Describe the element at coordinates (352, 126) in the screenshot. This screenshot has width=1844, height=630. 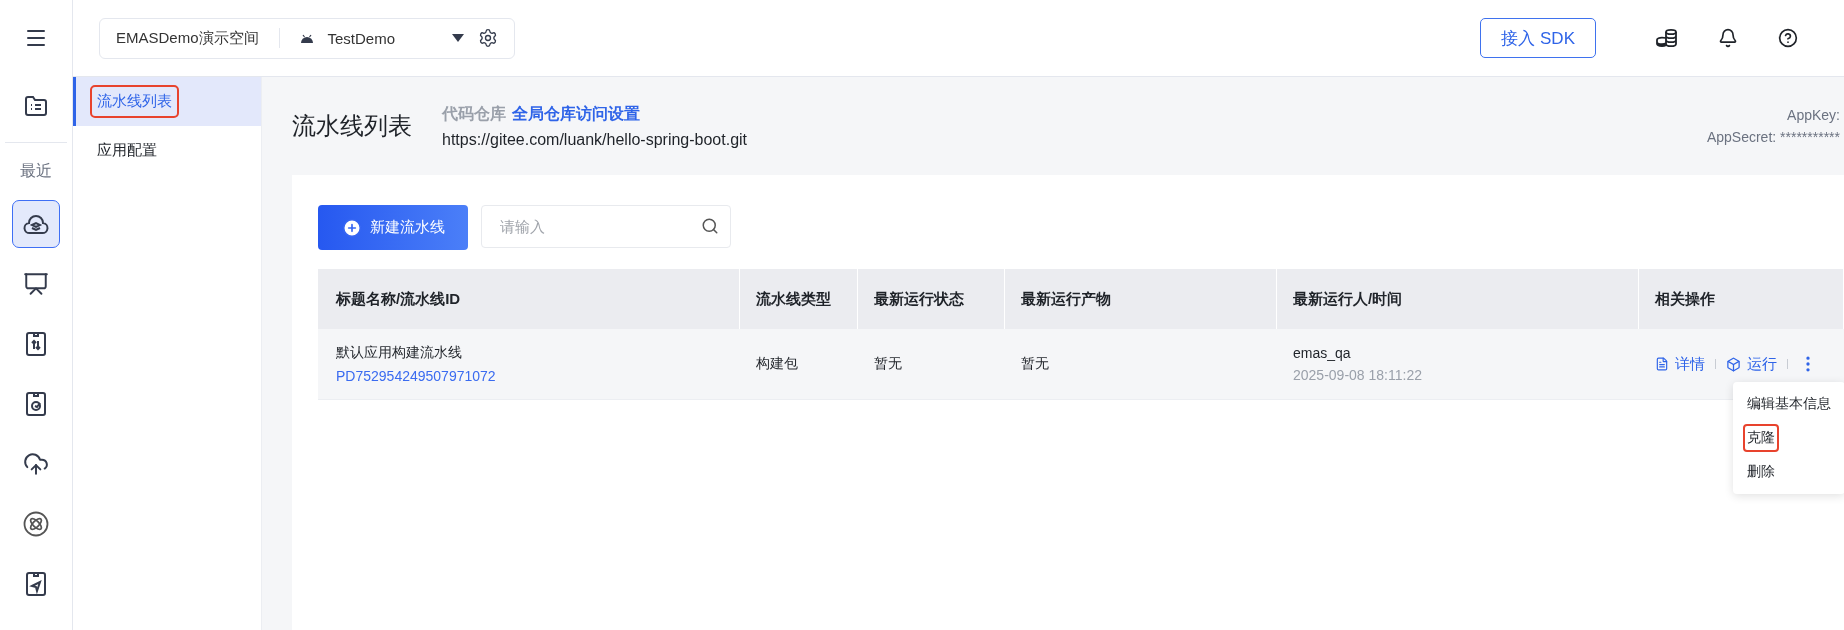
I see `page-title: 流水线列表` at that location.